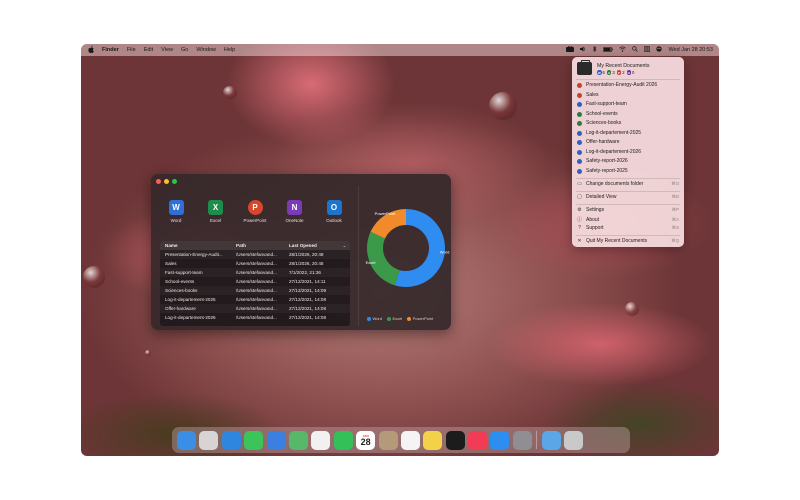 The image size is (800, 500). What do you see at coordinates (377, 318) in the screenshot?
I see `legend-label: Word` at bounding box center [377, 318].